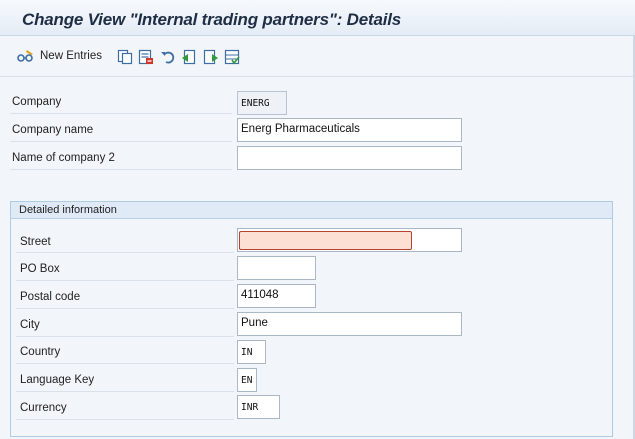 The width and height of the screenshot is (635, 439). I want to click on new-entries-label: New Entries, so click(71, 56).